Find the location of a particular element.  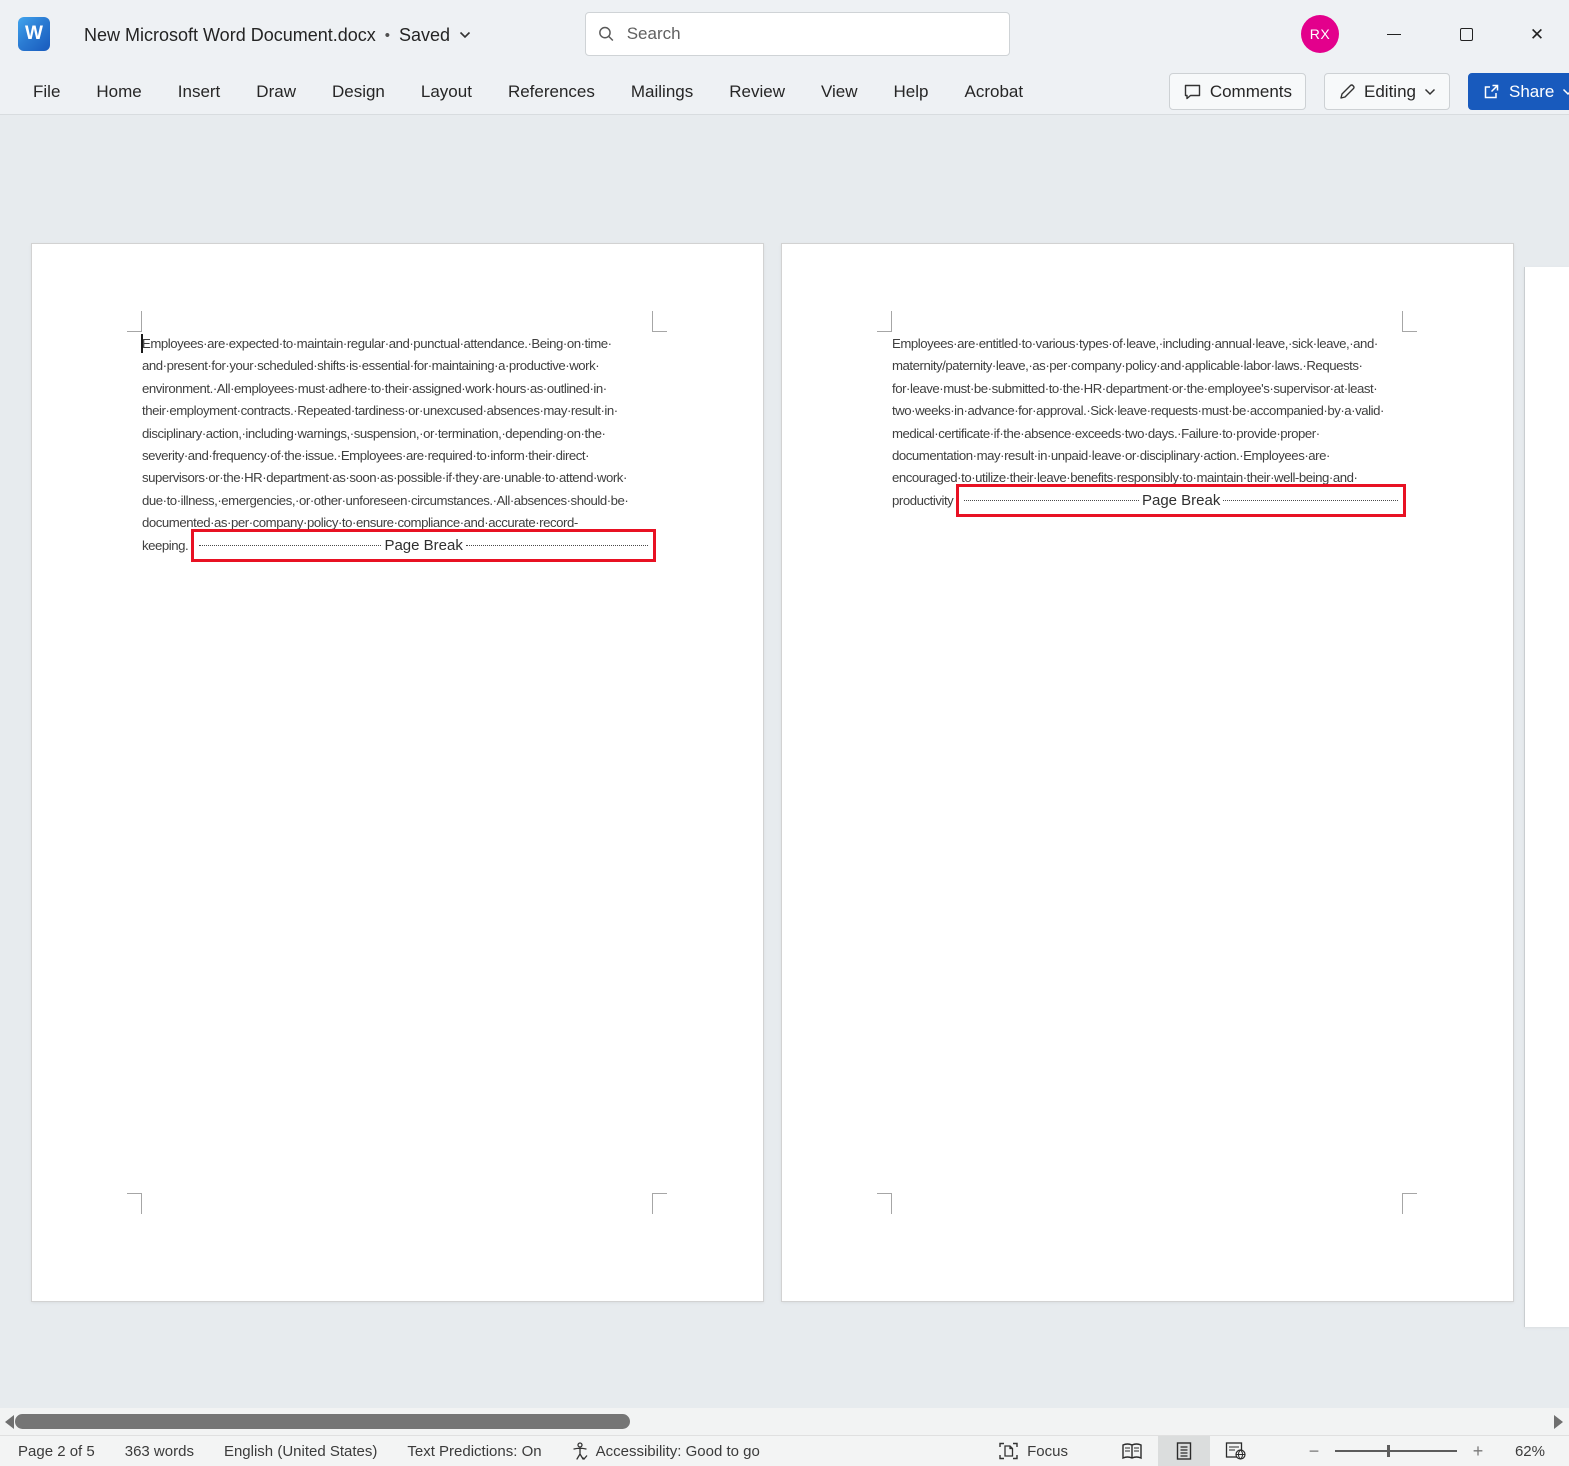

document-title-dropdown: New Microsoft Word Document.docx • Saved is located at coordinates (277, 35).